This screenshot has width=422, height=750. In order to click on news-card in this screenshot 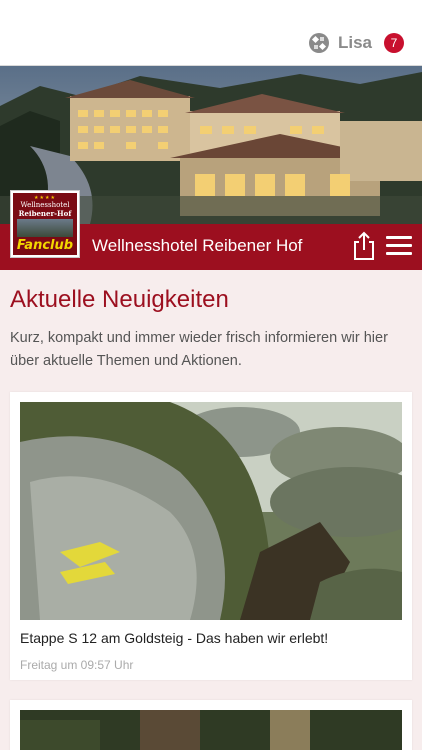, I will do `click(211, 725)`.